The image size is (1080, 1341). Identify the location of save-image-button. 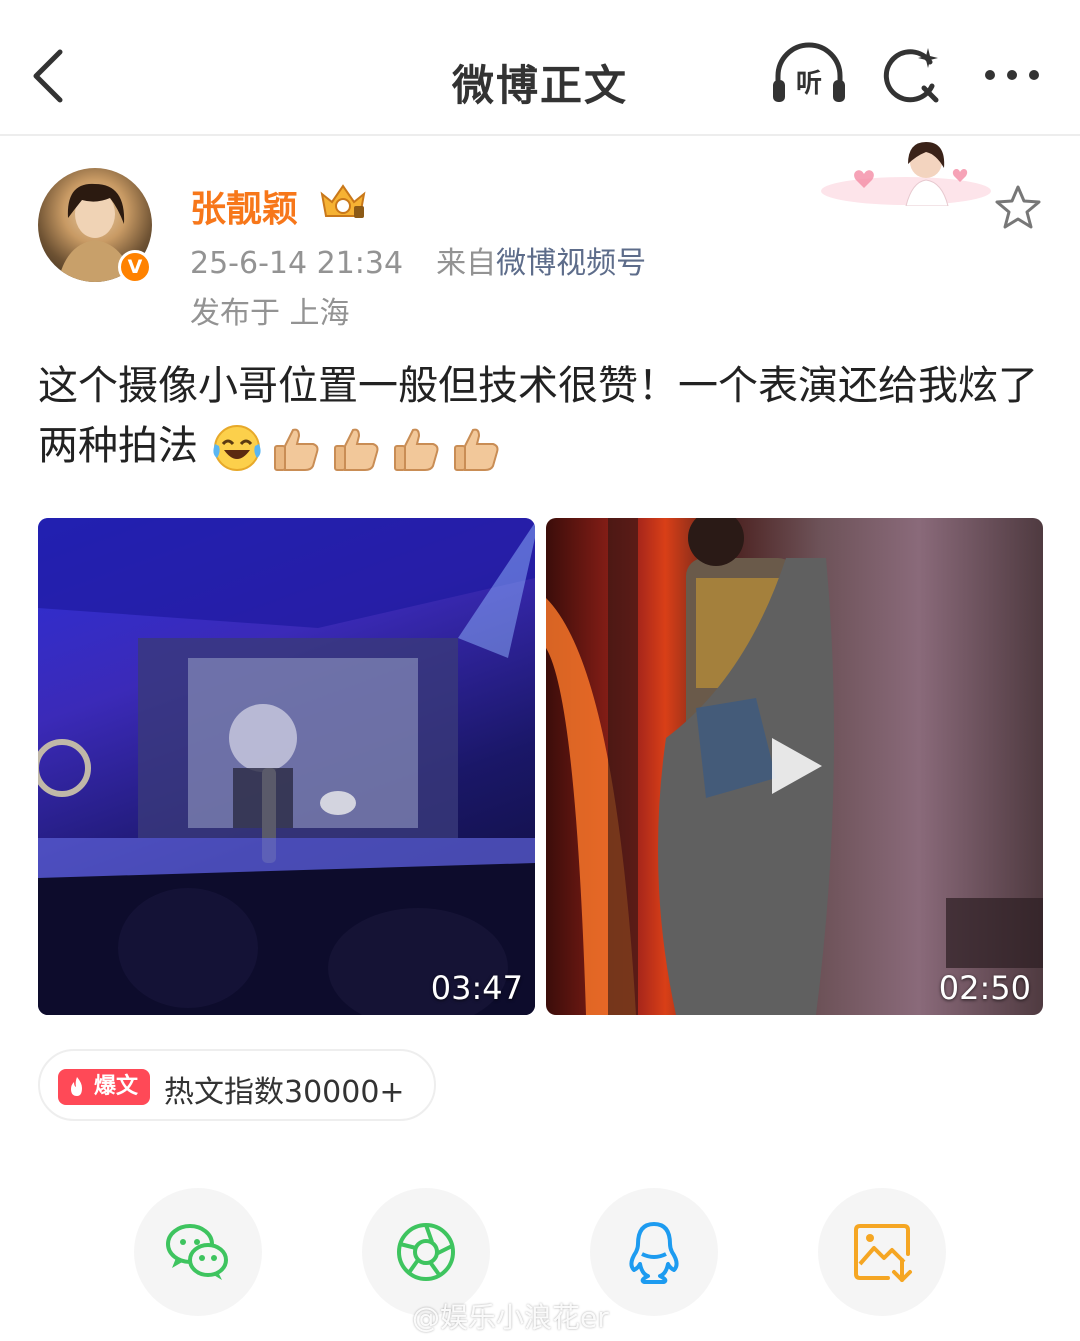
(882, 1252).